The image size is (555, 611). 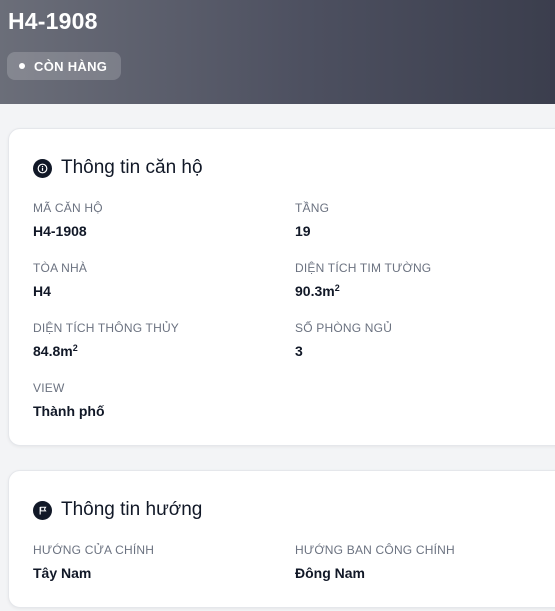 What do you see at coordinates (299, 351) in the screenshot?
I see `field-value: 3` at bounding box center [299, 351].